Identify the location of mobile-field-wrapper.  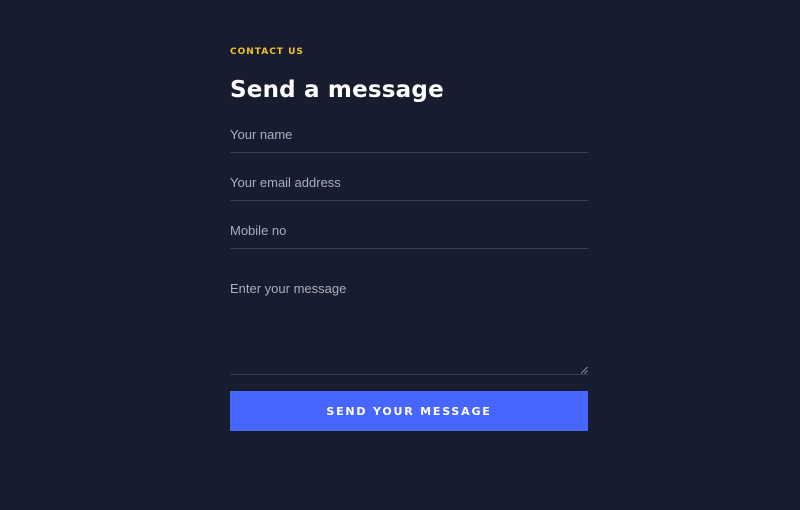
(409, 230).